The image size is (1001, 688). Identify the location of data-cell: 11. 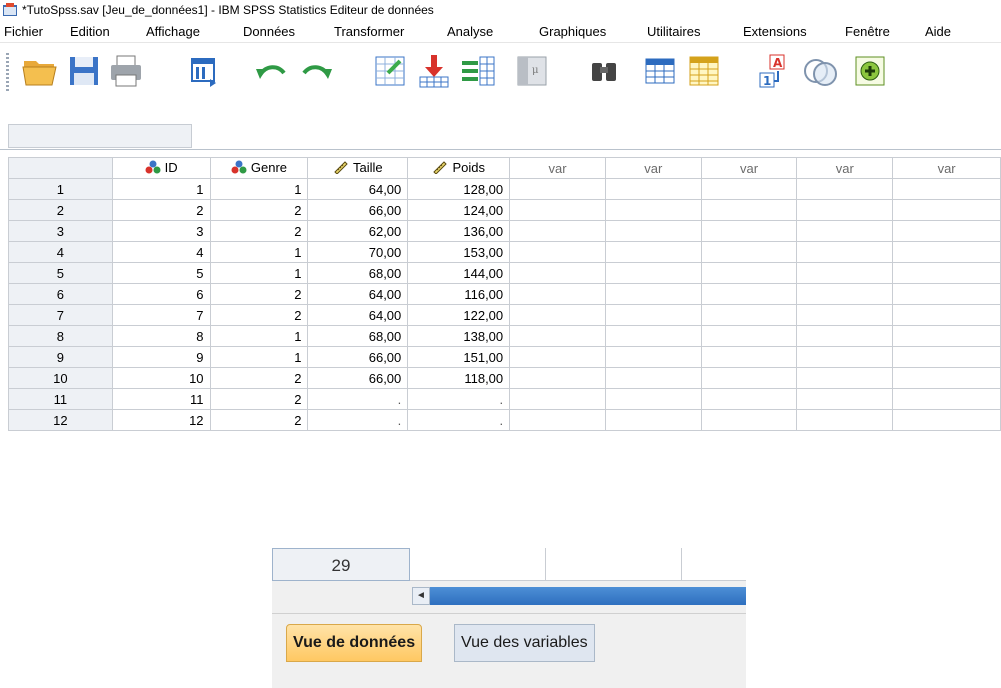
(161, 399).